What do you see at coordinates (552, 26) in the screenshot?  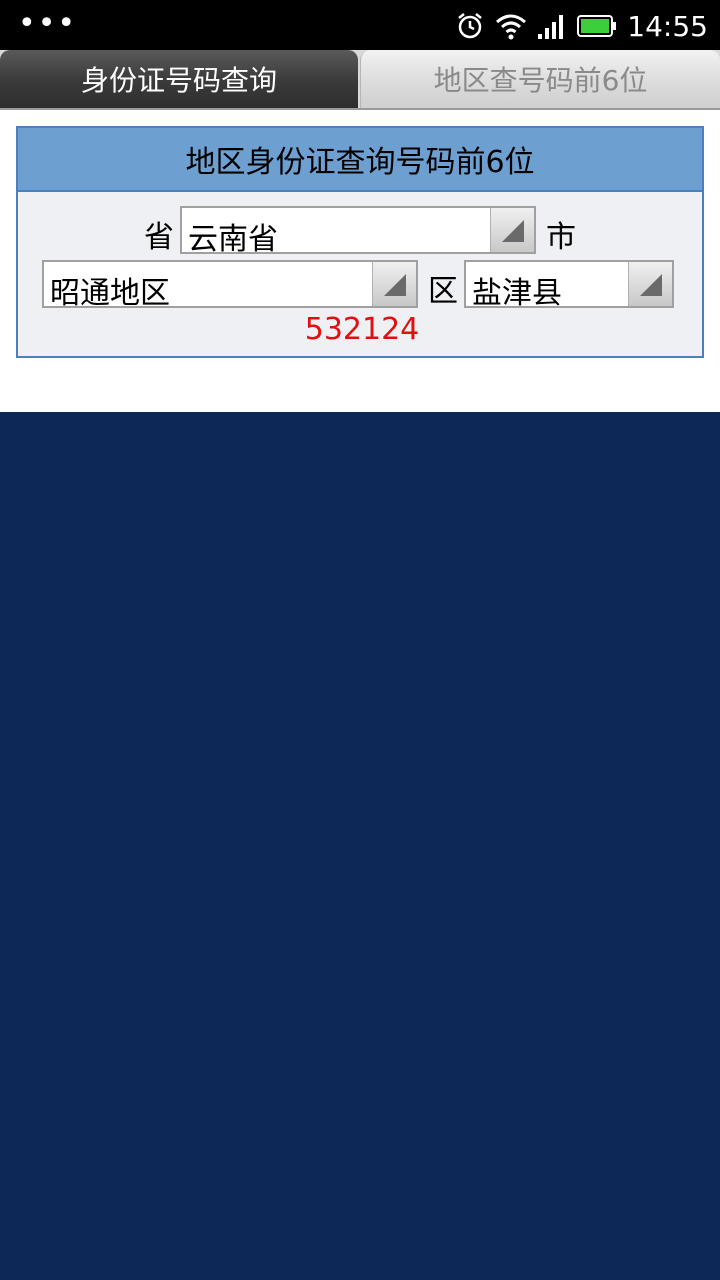 I see `signal-icon` at bounding box center [552, 26].